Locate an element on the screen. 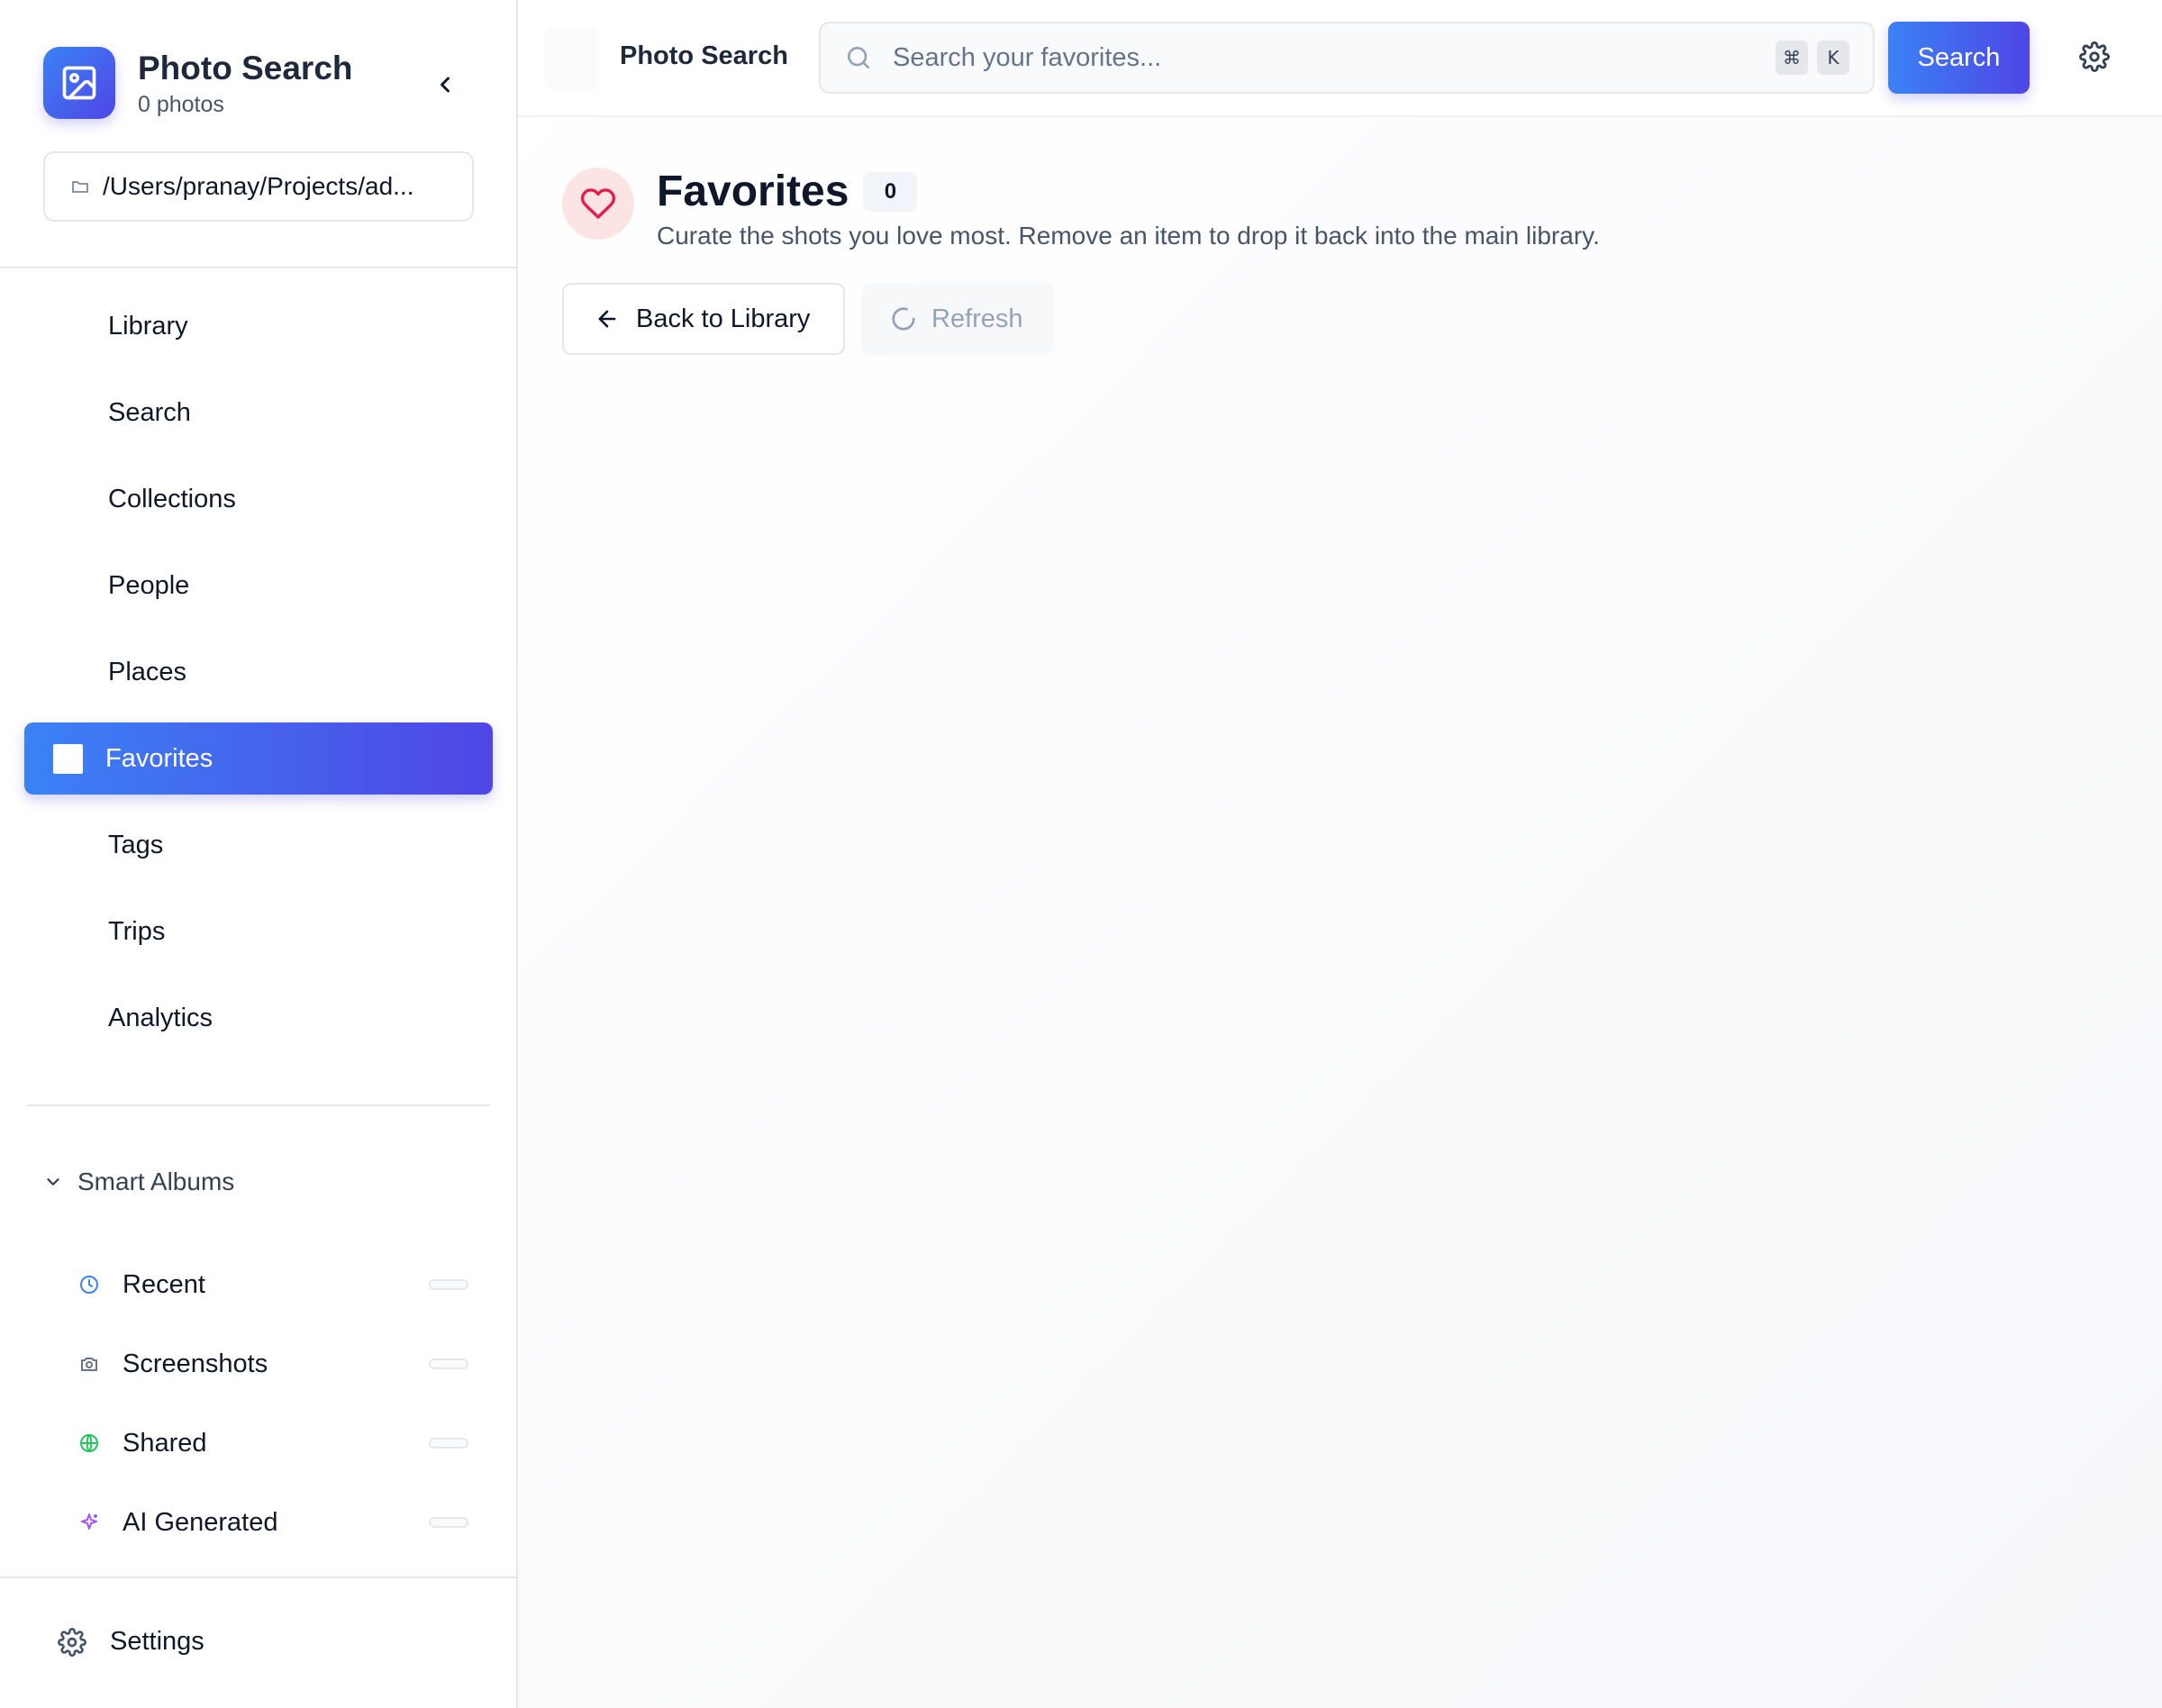 This screenshot has height=1708, width=2162. smart-albums-toggle: Smart Albums is located at coordinates (138, 1181).